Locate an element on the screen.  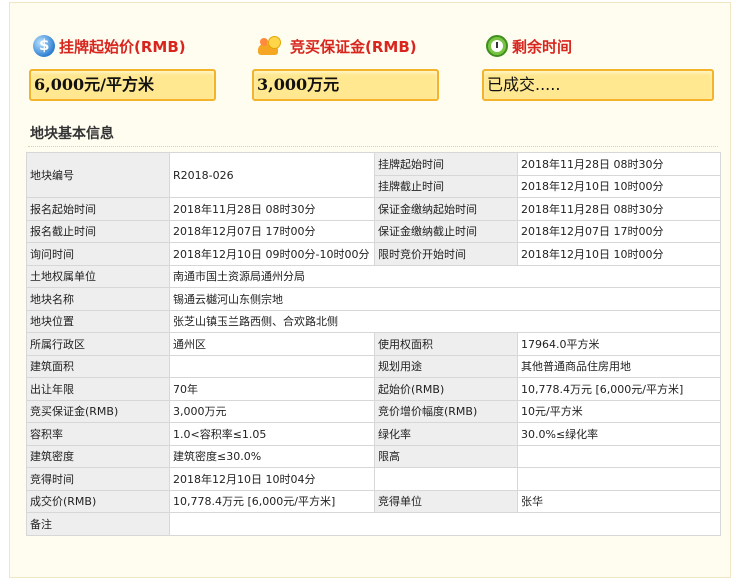
plan-use-label: 规划用途 is located at coordinates (446, 366).